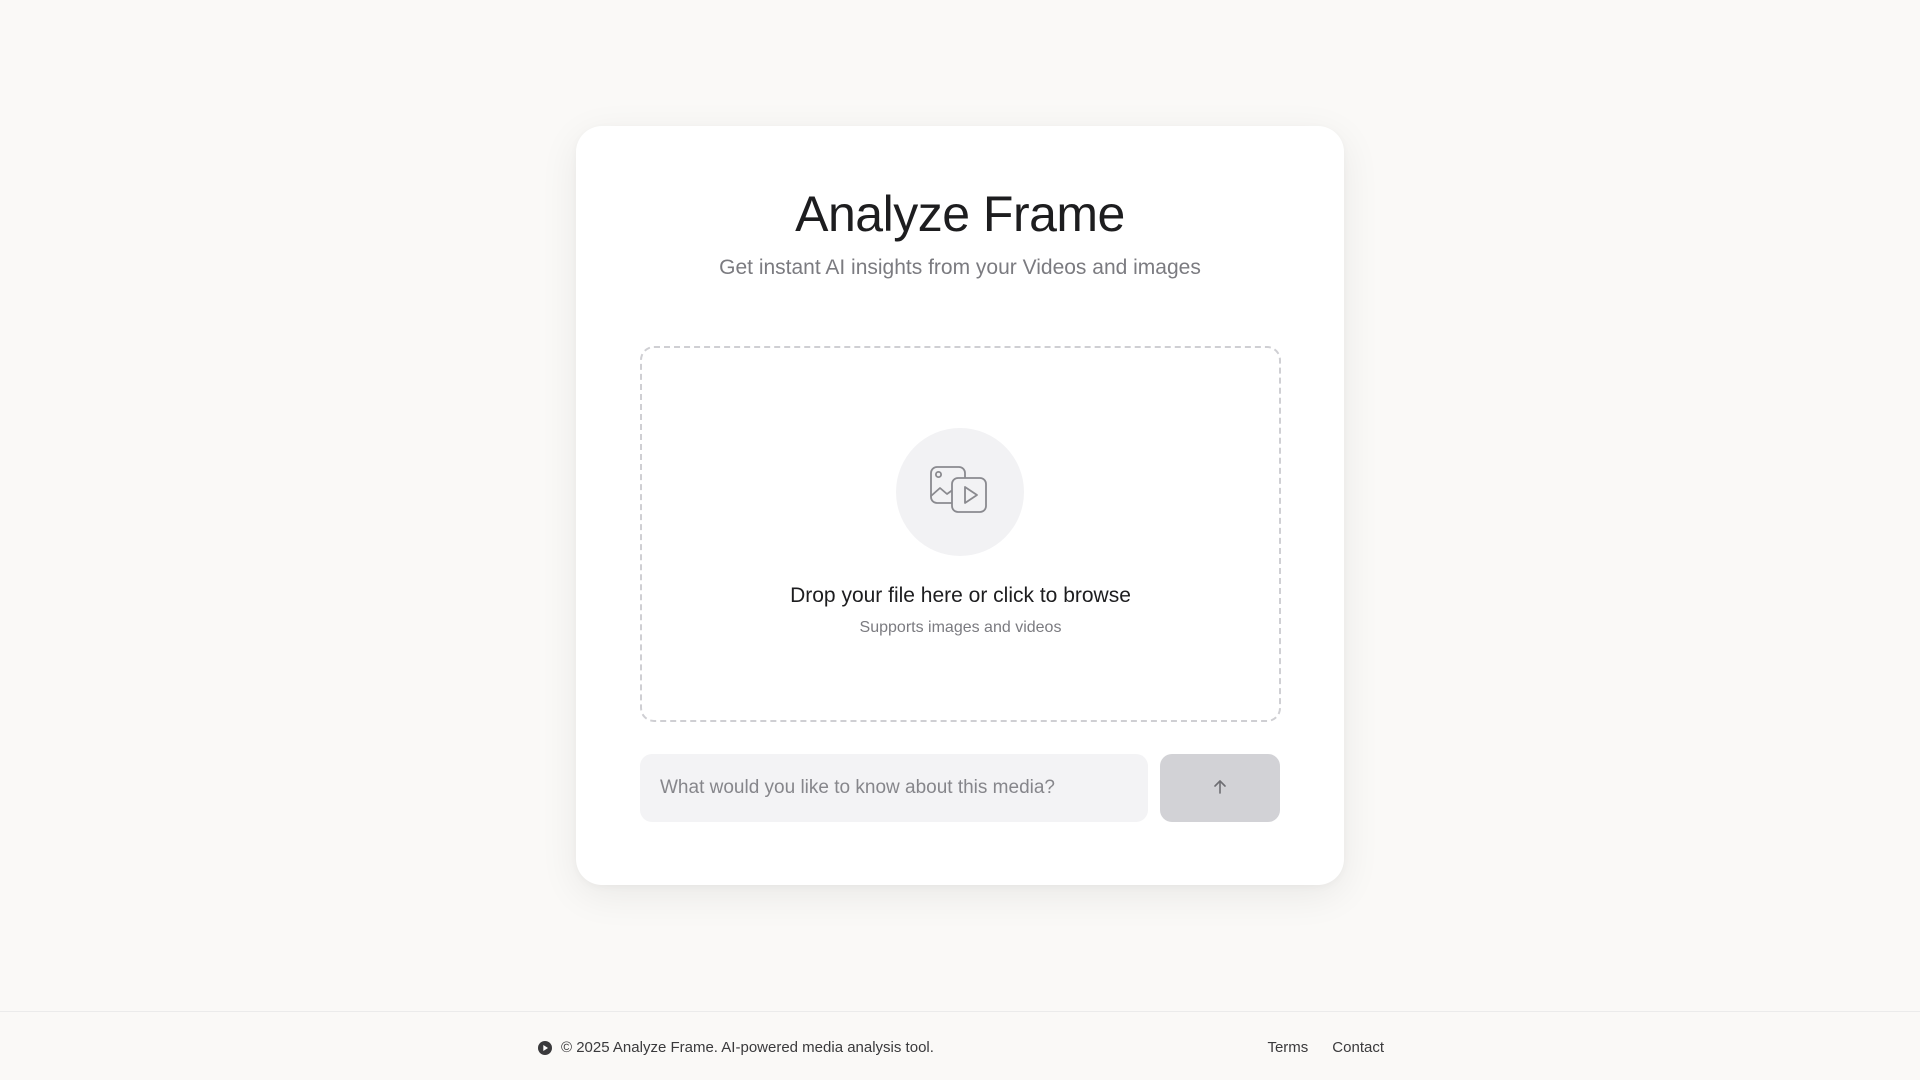 This screenshot has height=1080, width=1920. I want to click on contact-link: Contact, so click(1358, 1047).